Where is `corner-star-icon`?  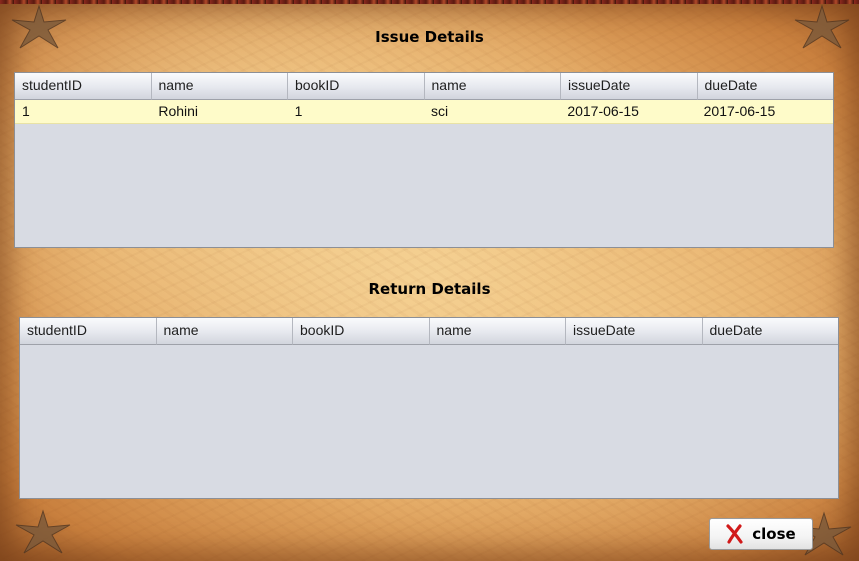
corner-star-icon is located at coordinates (43, 533).